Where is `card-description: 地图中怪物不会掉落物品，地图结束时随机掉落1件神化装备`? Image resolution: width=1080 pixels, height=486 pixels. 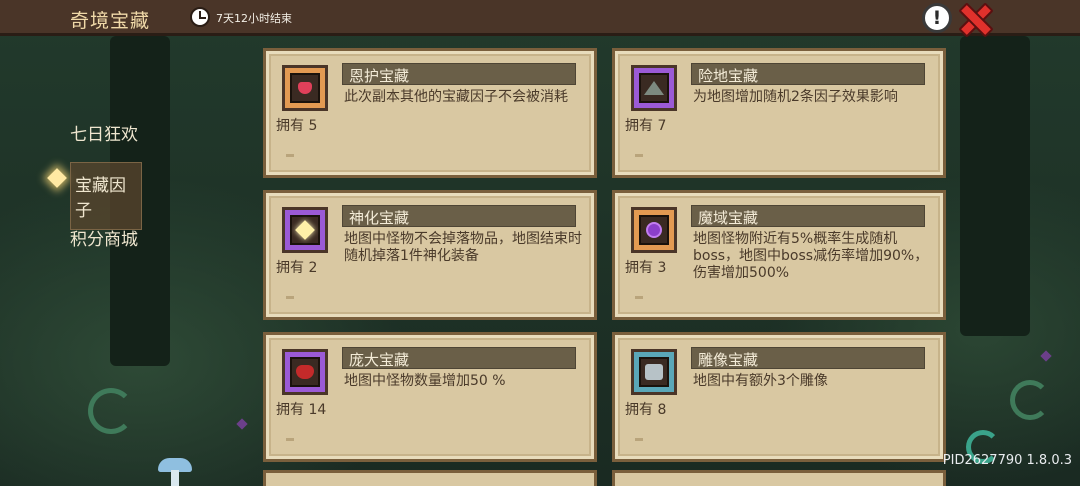
card-description: 地图中怪物不会掉落物品，地图结束时随机掉落1件神化装备 is located at coordinates (463, 247).